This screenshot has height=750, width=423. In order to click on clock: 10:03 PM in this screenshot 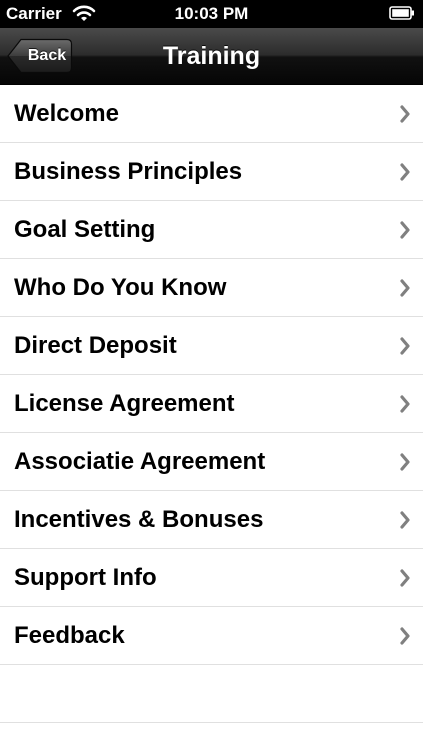, I will do `click(211, 13)`.